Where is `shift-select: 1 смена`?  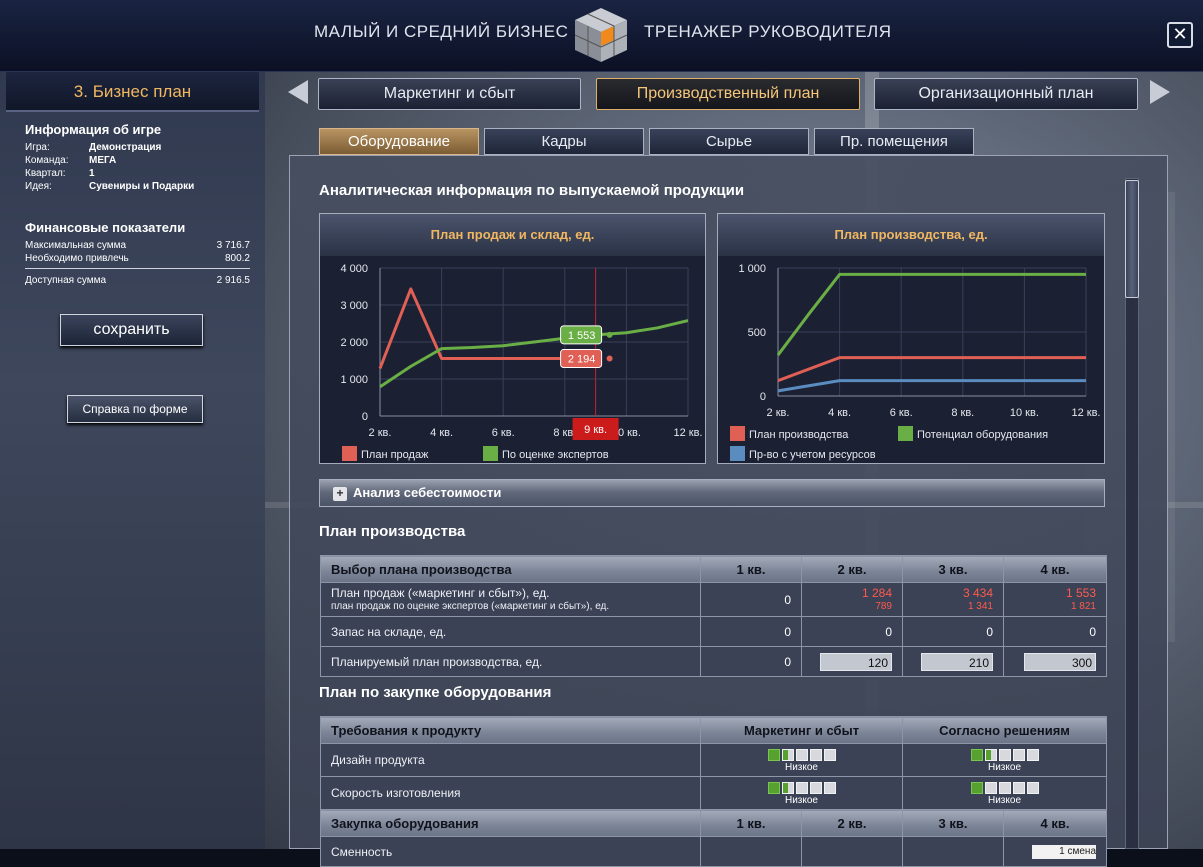
shift-select: 1 смена is located at coordinates (1064, 851).